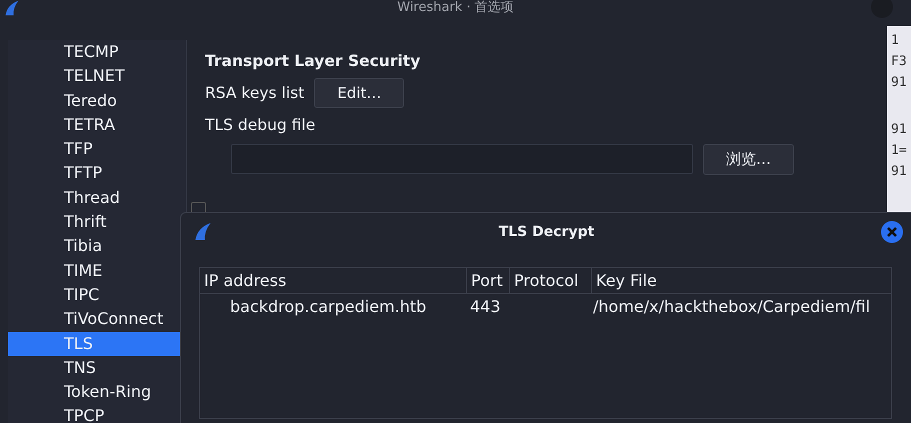 The image size is (911, 423). What do you see at coordinates (892, 232) in the screenshot?
I see `close-icon` at bounding box center [892, 232].